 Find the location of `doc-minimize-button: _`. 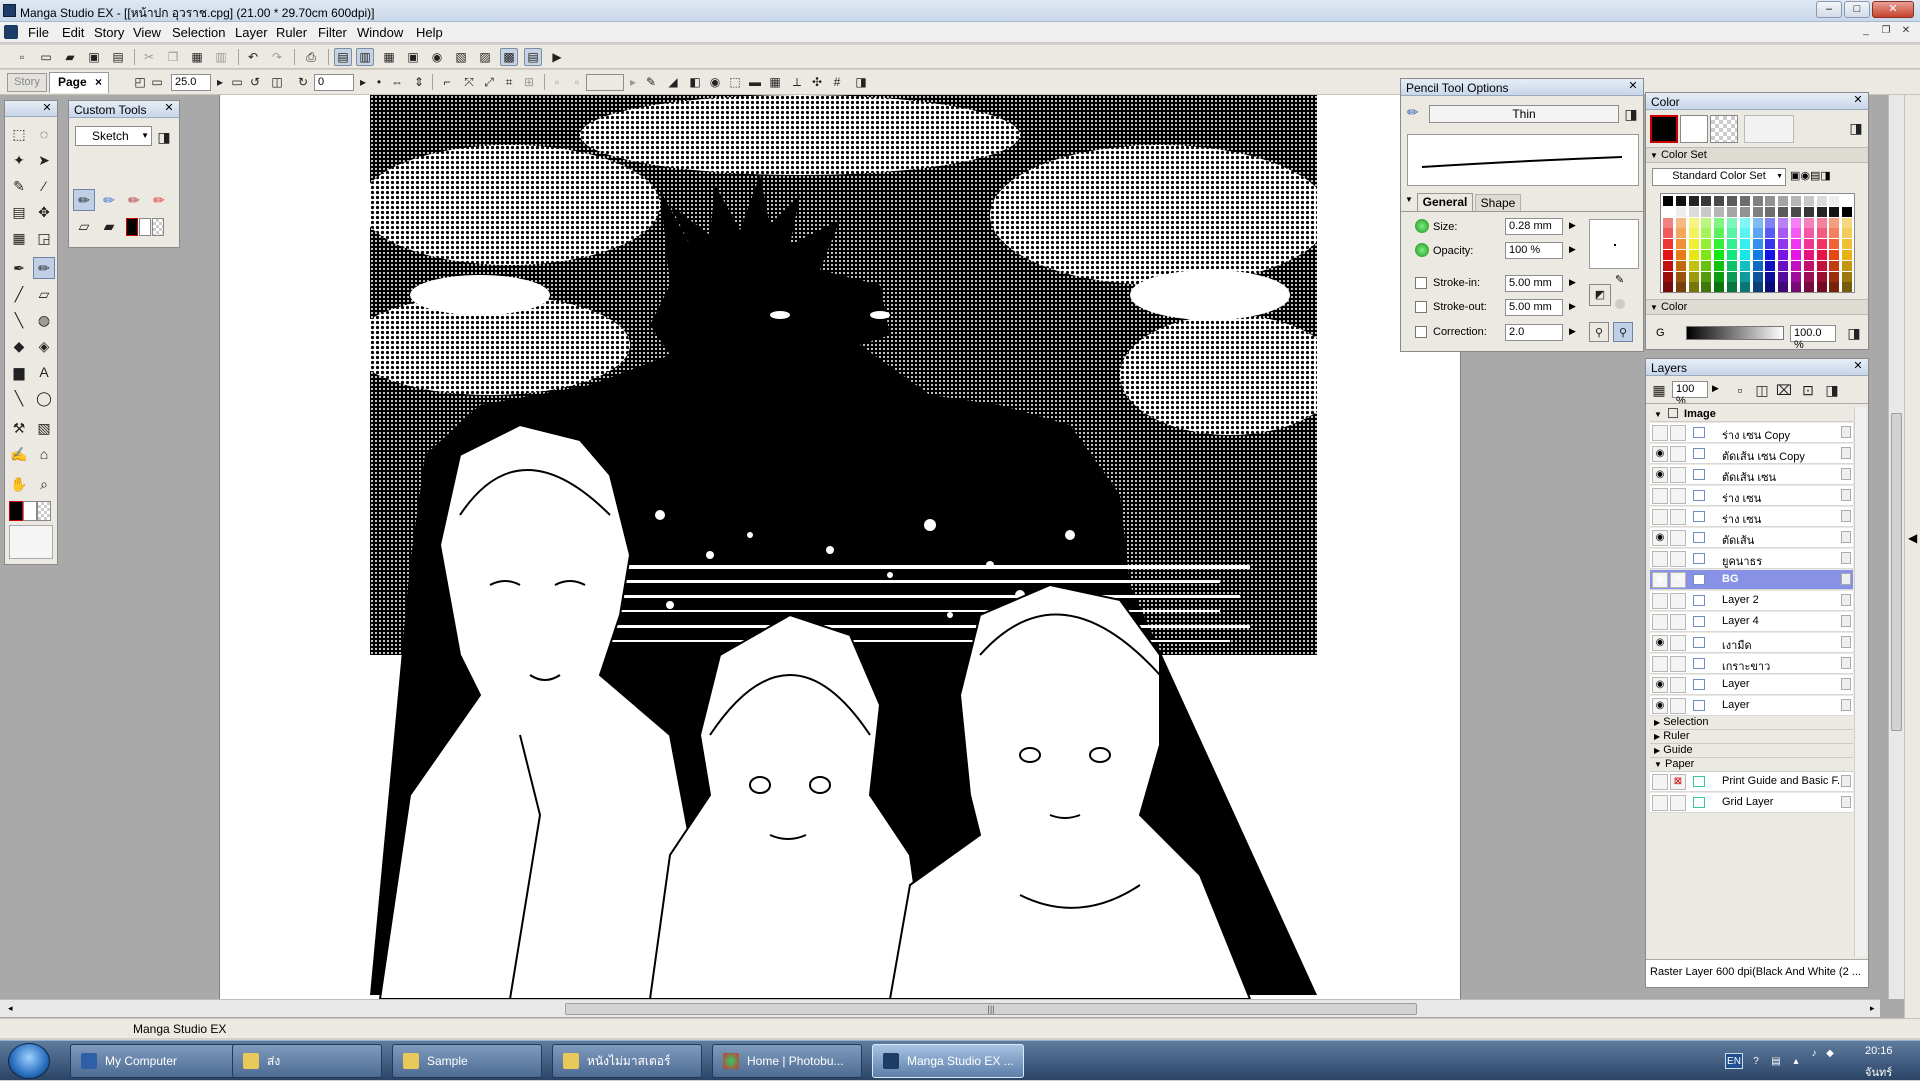

doc-minimize-button: _ is located at coordinates (1866, 31).